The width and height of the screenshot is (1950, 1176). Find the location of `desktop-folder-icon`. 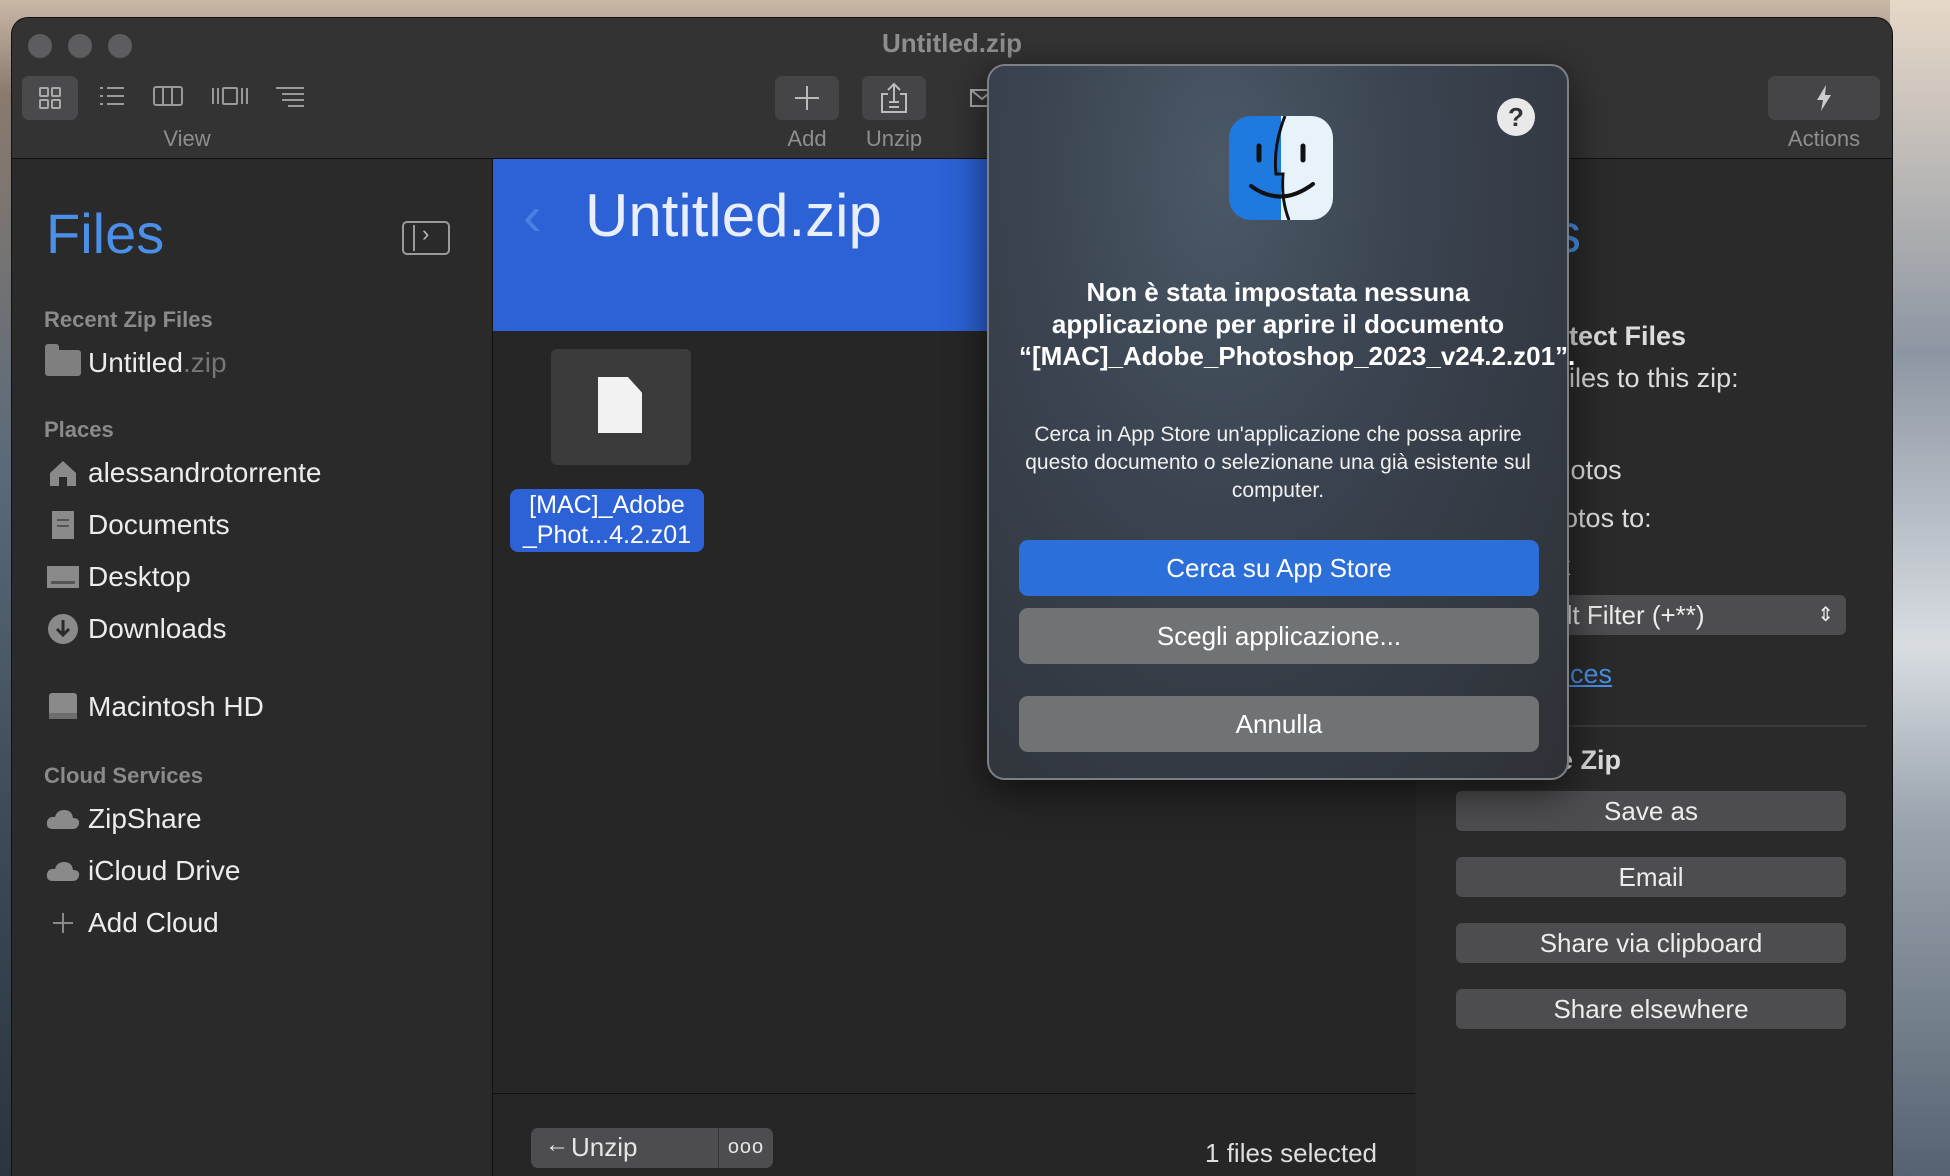

desktop-folder-icon is located at coordinates (63, 577).